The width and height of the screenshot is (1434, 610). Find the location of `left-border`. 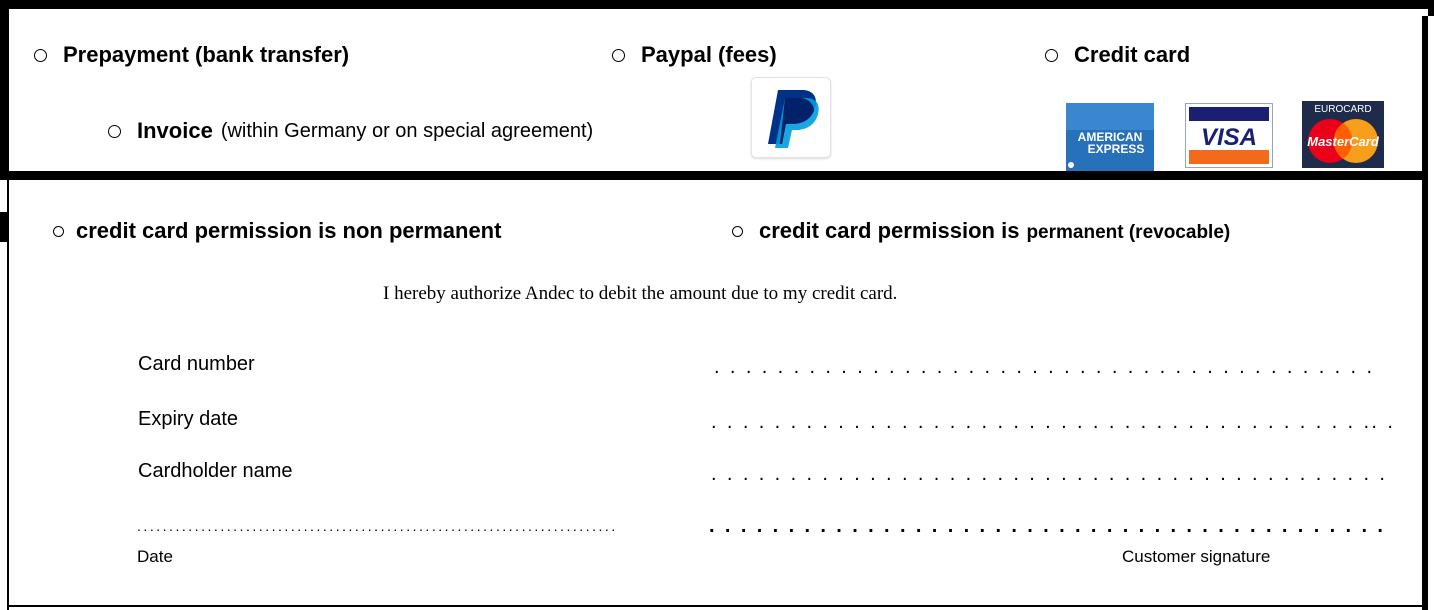

left-border is located at coordinates (4, 88).